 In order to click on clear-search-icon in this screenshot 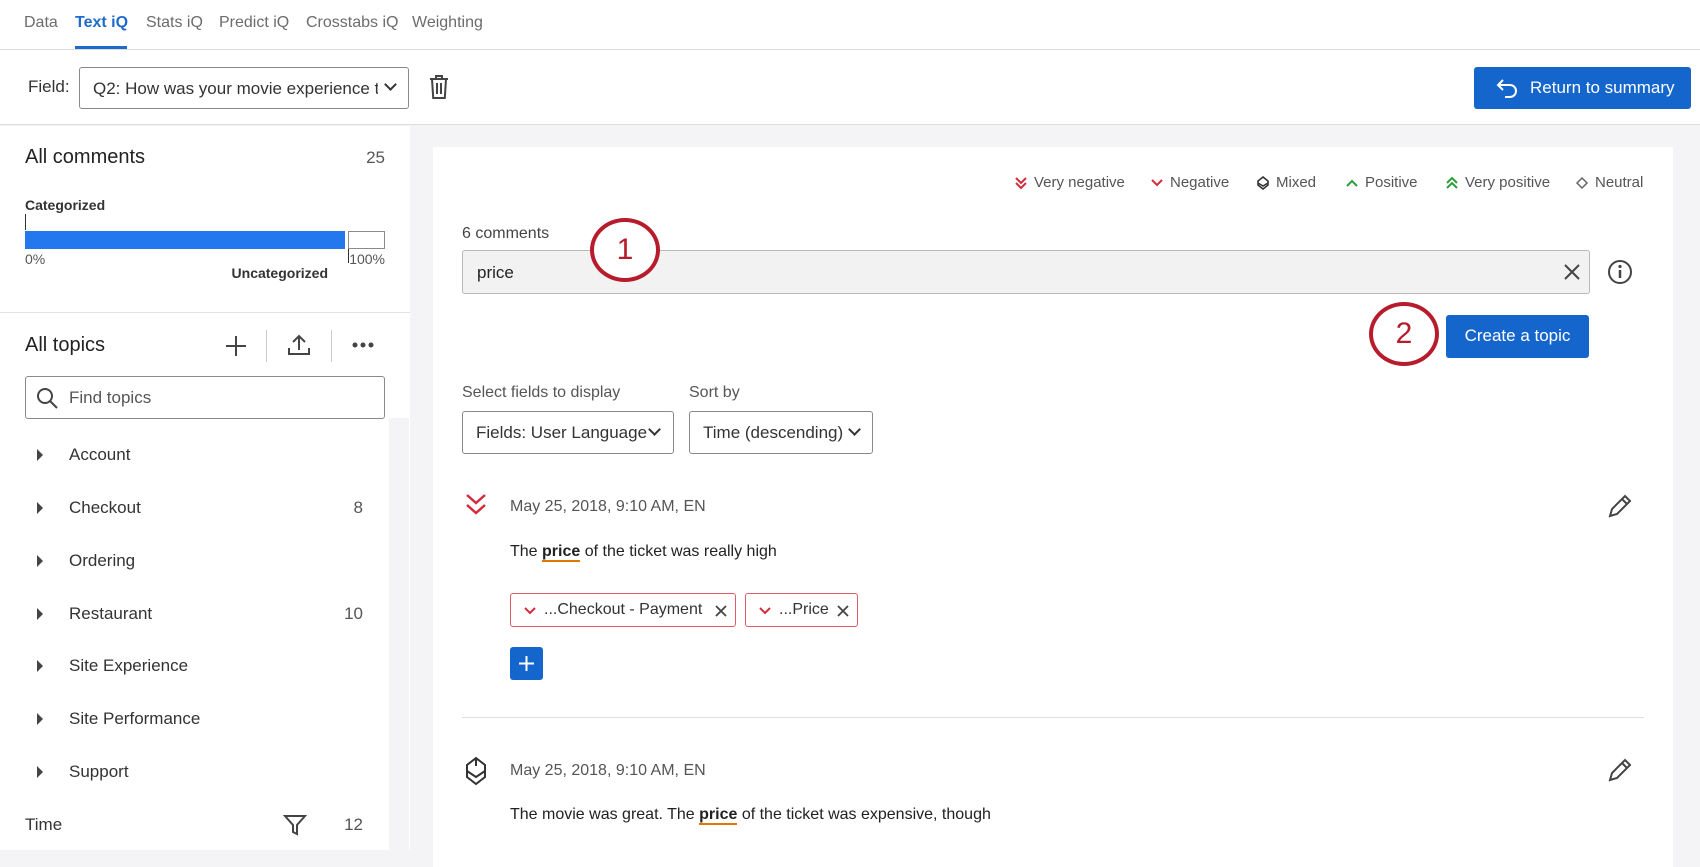, I will do `click(1572, 272)`.